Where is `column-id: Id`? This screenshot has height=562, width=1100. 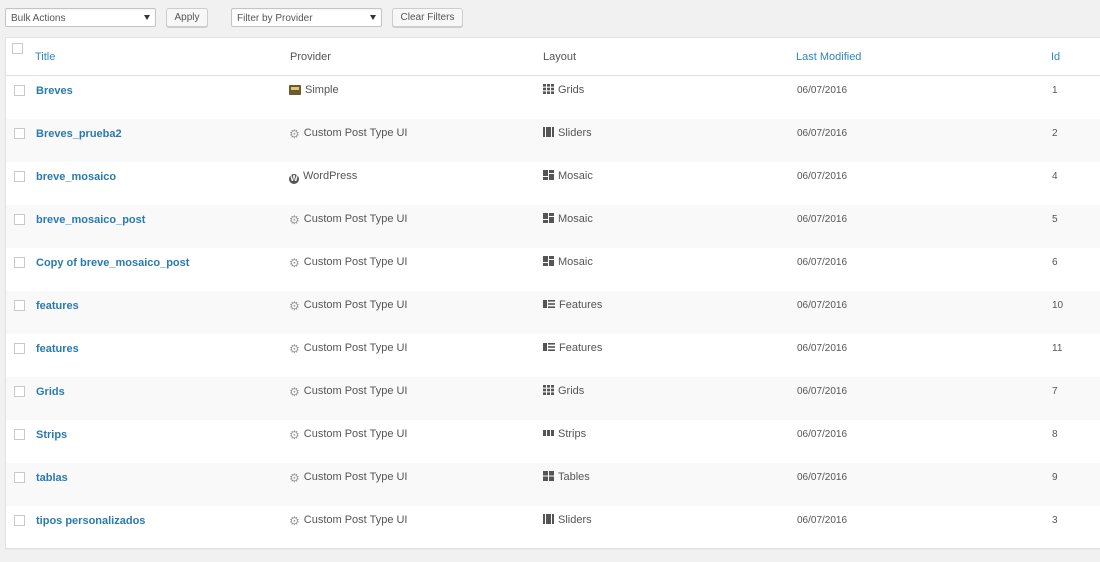
column-id: Id is located at coordinates (1055, 57).